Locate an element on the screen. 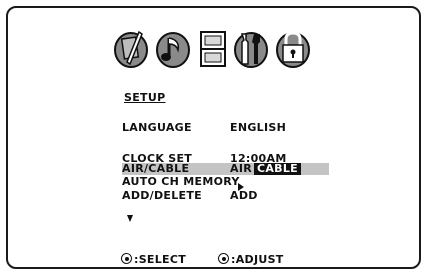  footer-adjust-hint: :ADJUST is located at coordinates (251, 259).